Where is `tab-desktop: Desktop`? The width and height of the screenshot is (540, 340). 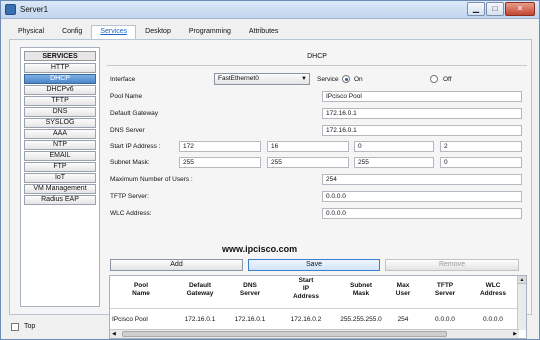 tab-desktop: Desktop is located at coordinates (158, 32).